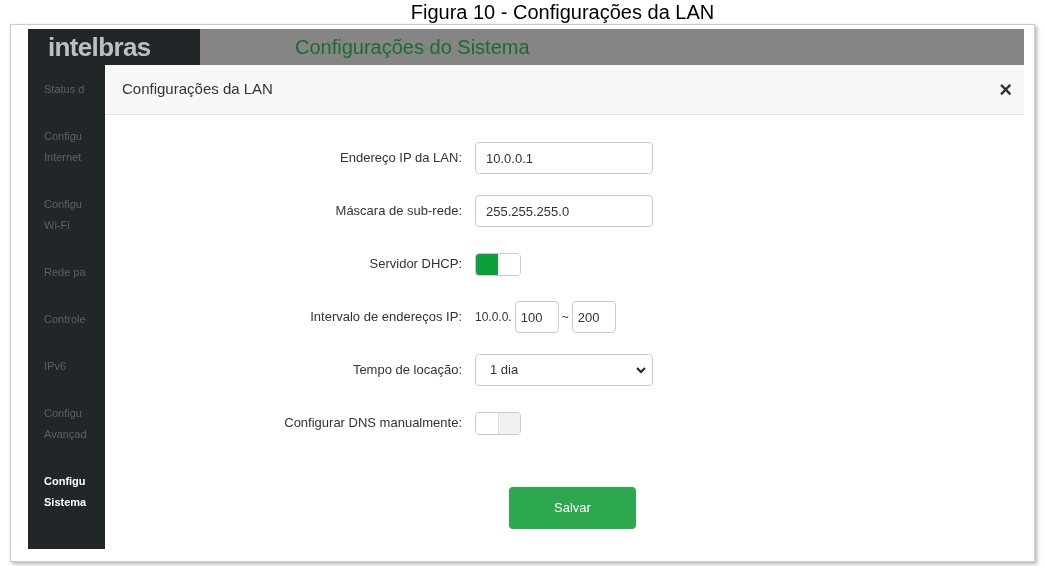 Image resolution: width=1045 pixels, height=566 pixels. I want to click on range-end-field: 200, so click(593, 317).